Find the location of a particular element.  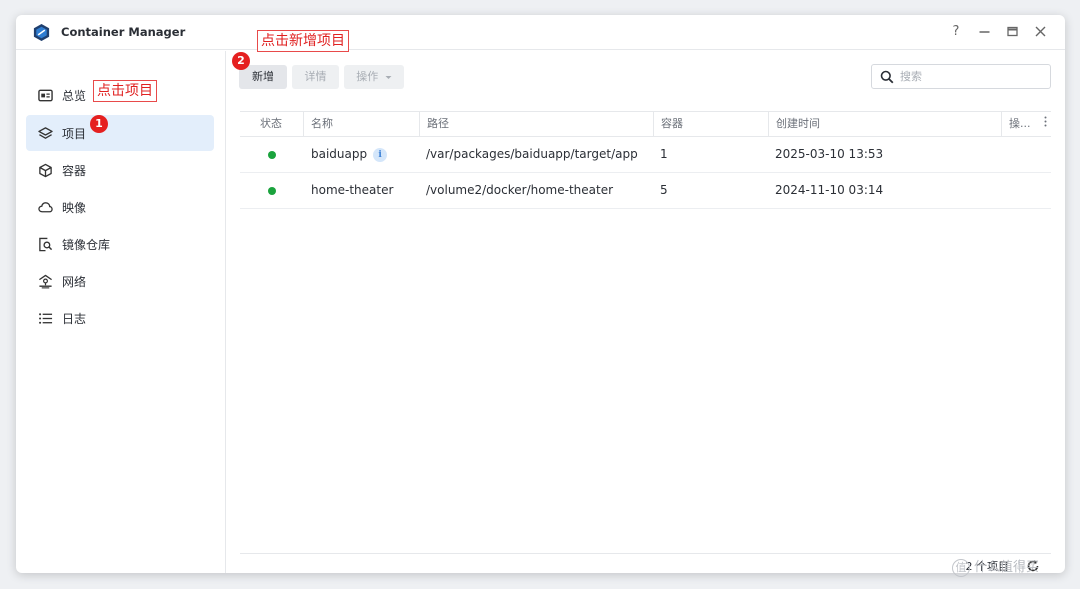

minimize-button is located at coordinates (984, 32).